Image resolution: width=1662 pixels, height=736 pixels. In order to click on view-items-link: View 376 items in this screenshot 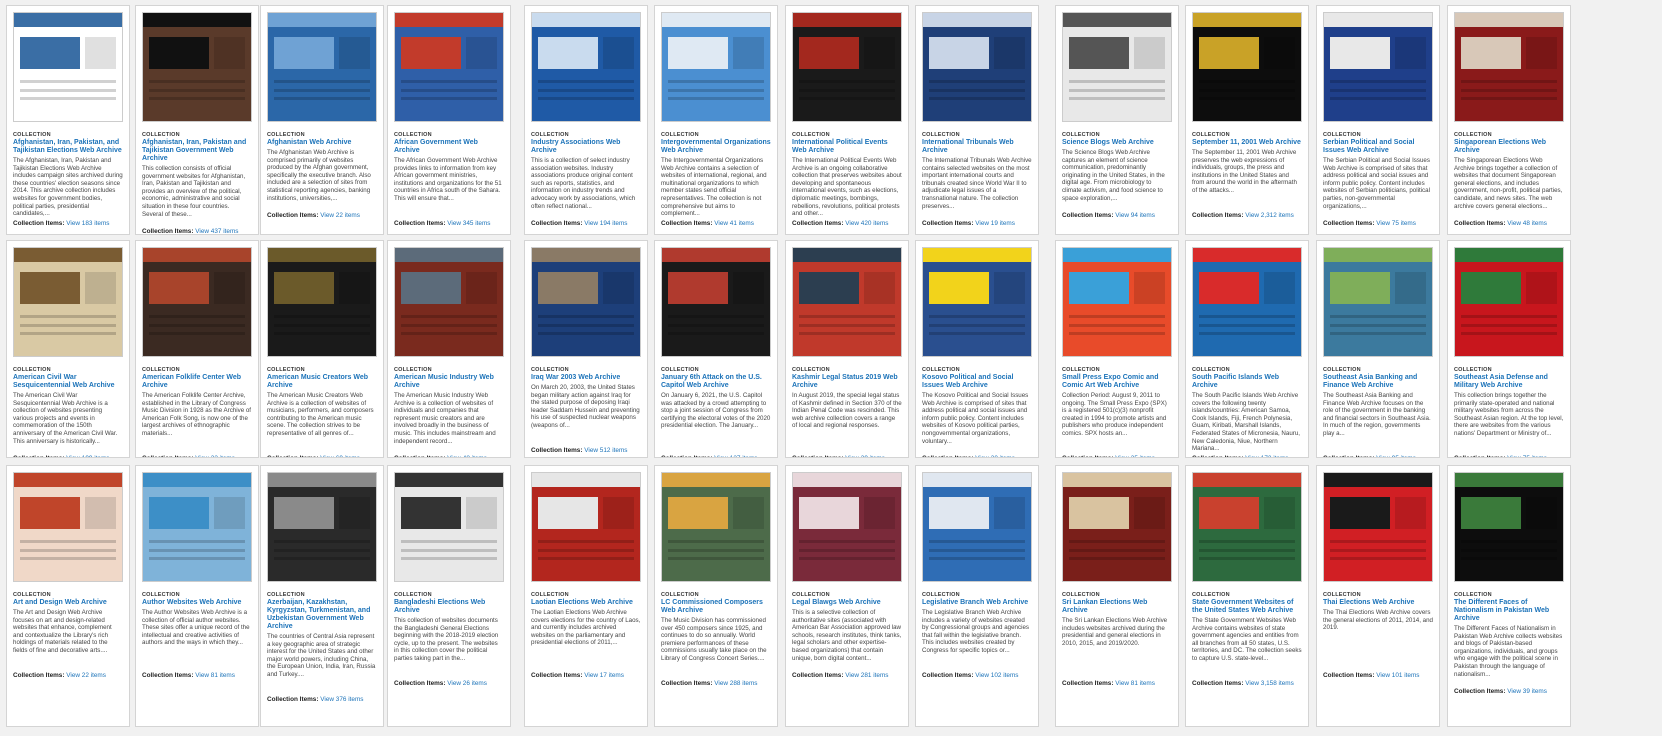, I will do `click(341, 699)`.